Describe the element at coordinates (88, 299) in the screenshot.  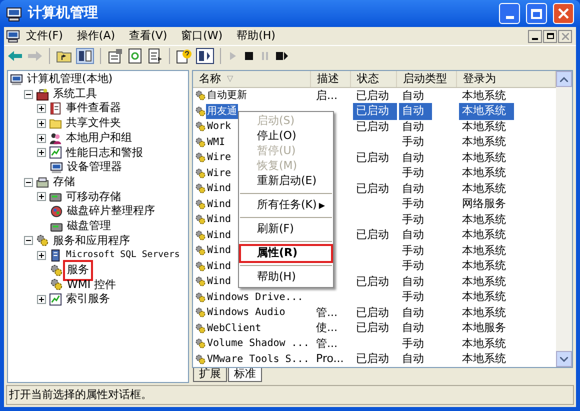
I see `tree-item: 索引服务` at that location.